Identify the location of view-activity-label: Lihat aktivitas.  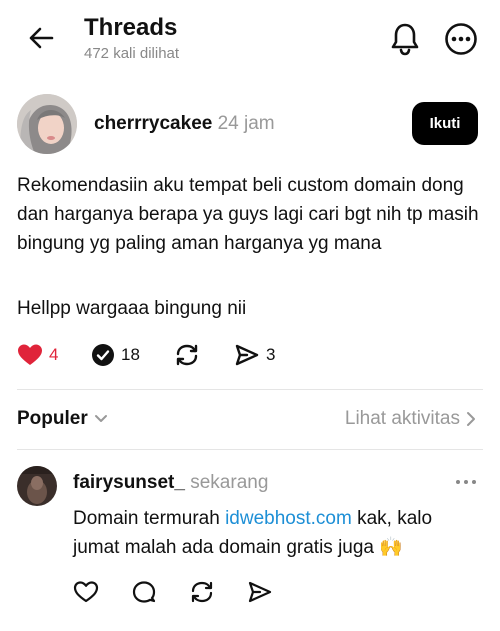
(402, 418).